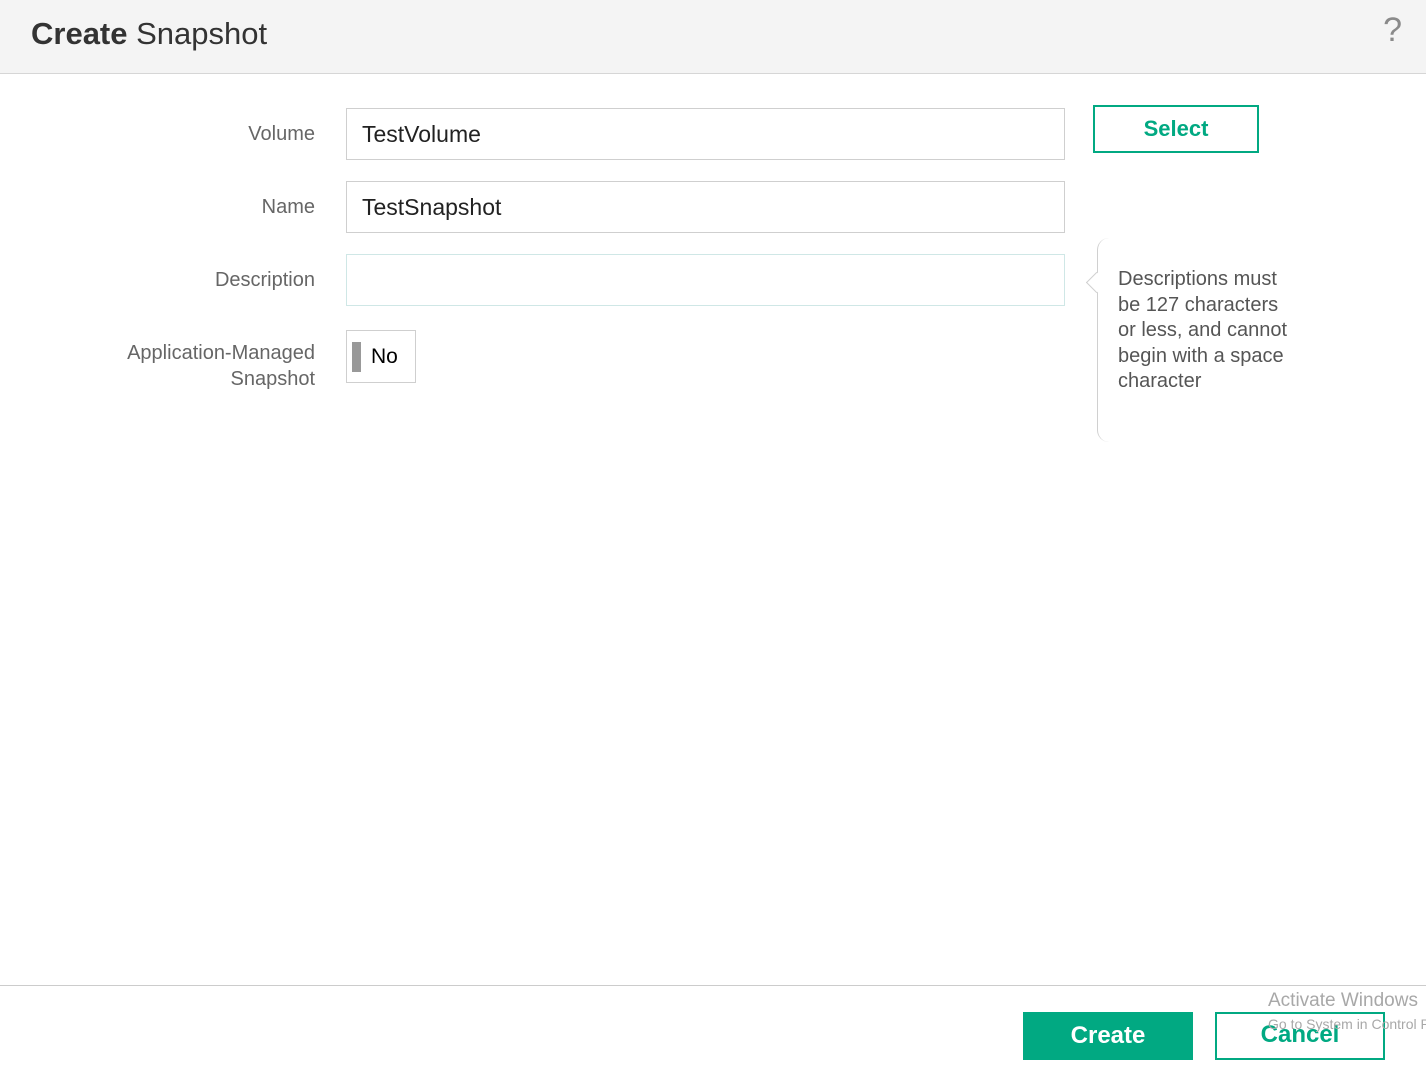 The width and height of the screenshot is (1426, 1074). What do you see at coordinates (288, 207) in the screenshot?
I see `name-label: Name` at bounding box center [288, 207].